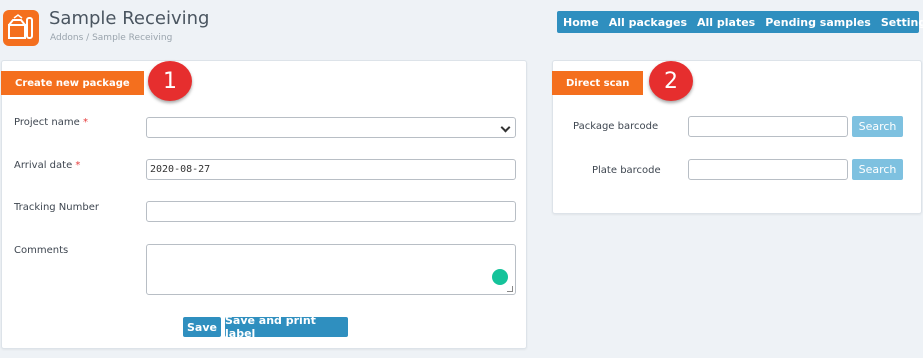 The width and height of the screenshot is (923, 358). Describe the element at coordinates (170, 81) in the screenshot. I see `step-badge-1: 1` at that location.